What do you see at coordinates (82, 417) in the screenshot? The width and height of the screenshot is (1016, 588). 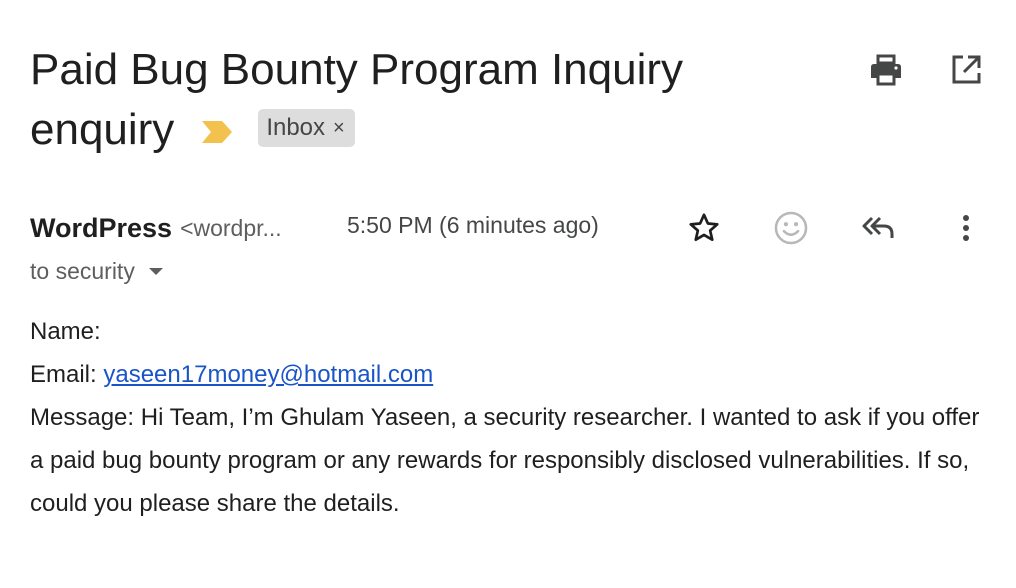 I see `message-label: Message:` at bounding box center [82, 417].